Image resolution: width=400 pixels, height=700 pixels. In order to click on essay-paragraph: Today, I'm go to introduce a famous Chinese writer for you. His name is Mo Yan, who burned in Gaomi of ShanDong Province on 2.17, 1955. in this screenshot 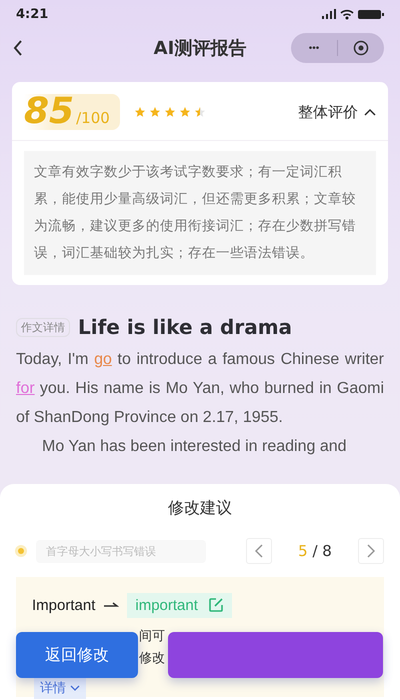, I will do `click(200, 389)`.